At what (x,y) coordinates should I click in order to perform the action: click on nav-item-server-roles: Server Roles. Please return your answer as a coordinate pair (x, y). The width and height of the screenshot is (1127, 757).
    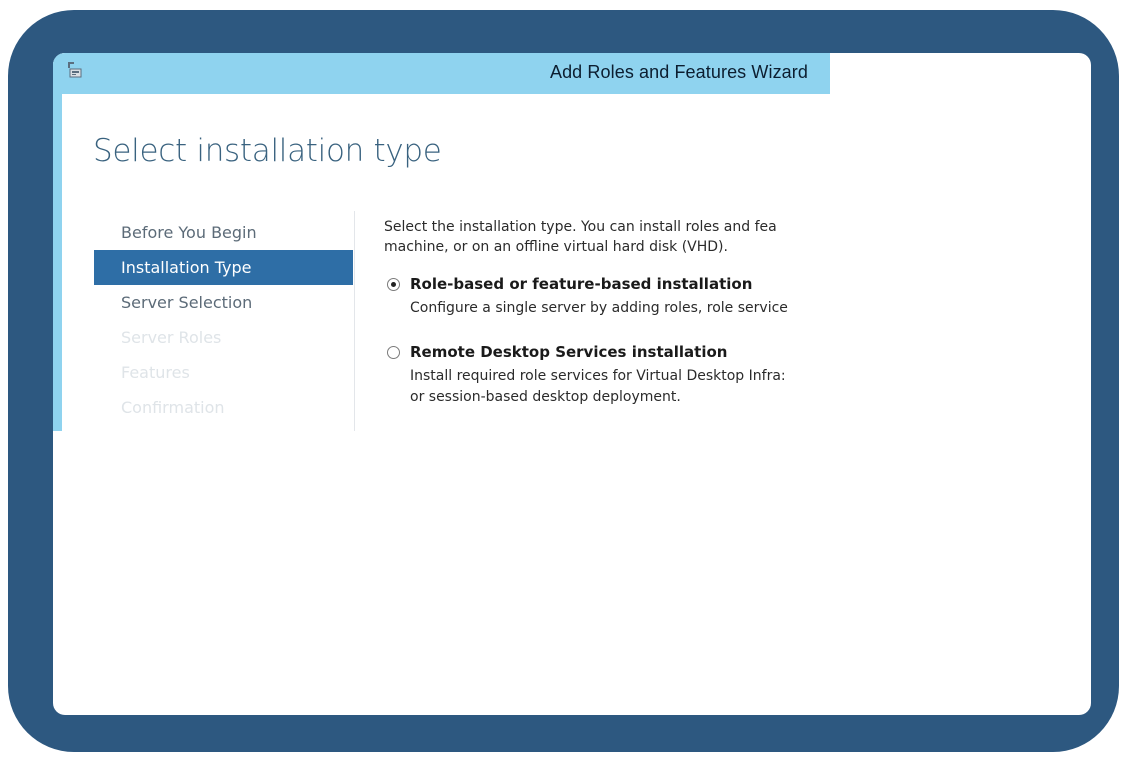
    Looking at the image, I should click on (171, 337).